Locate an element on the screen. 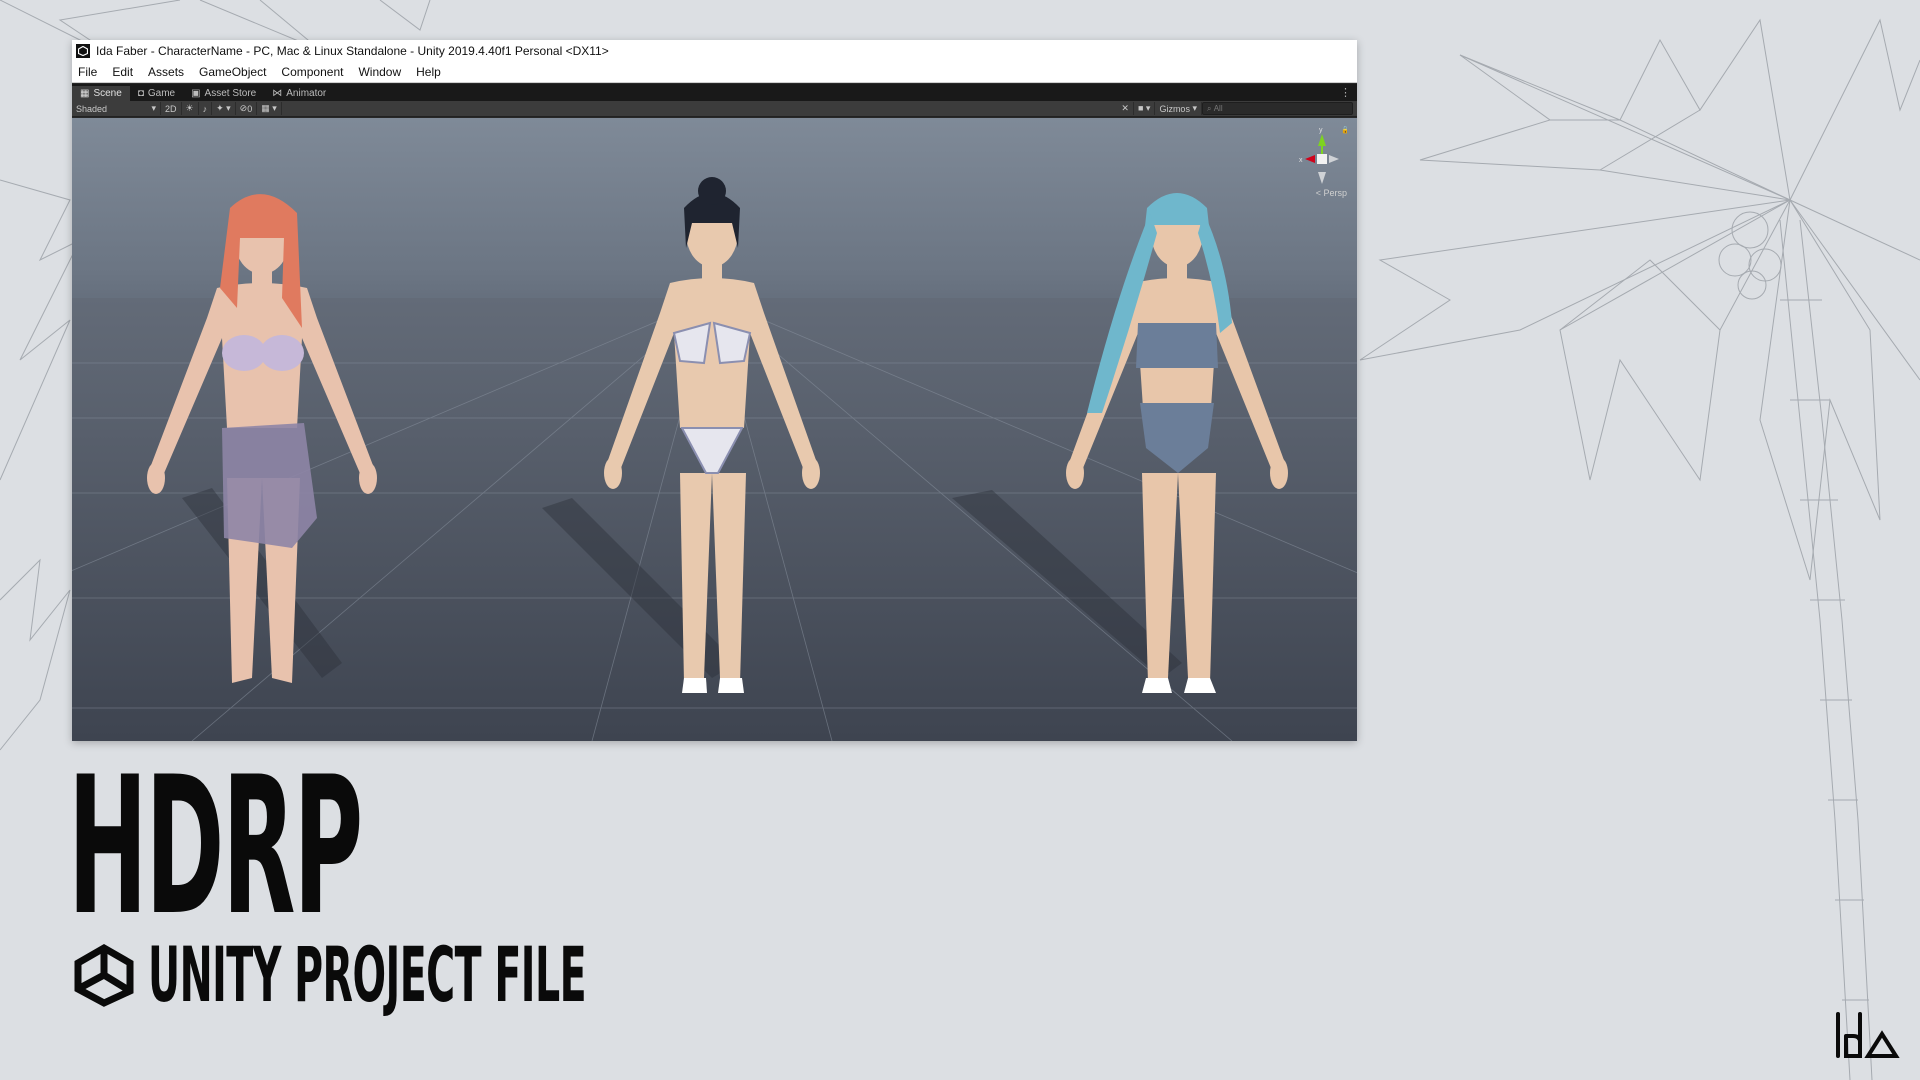 The image size is (1920, 1080). camera-dropdown: ■ ▾ is located at coordinates (1145, 108).